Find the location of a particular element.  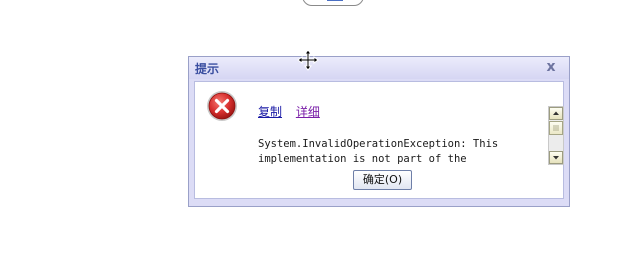

action-links: 复制 详细 is located at coordinates (289, 111).